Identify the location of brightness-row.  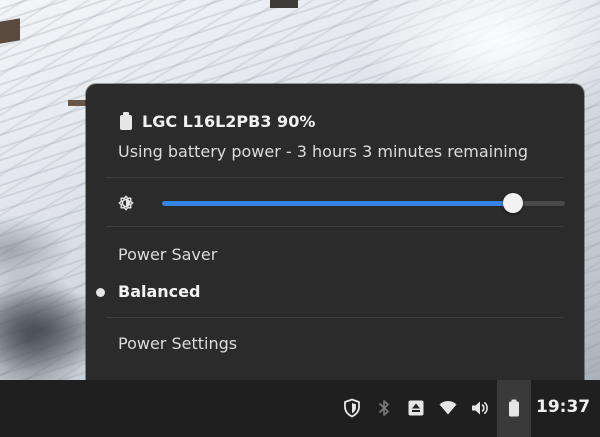
(342, 203).